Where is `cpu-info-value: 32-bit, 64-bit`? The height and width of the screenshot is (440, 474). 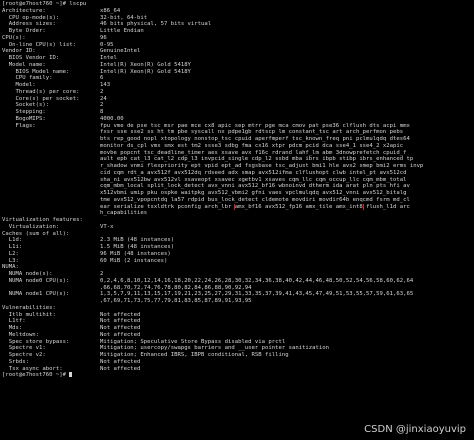 cpu-info-value: 32-bit, 64-bit is located at coordinates (124, 17).